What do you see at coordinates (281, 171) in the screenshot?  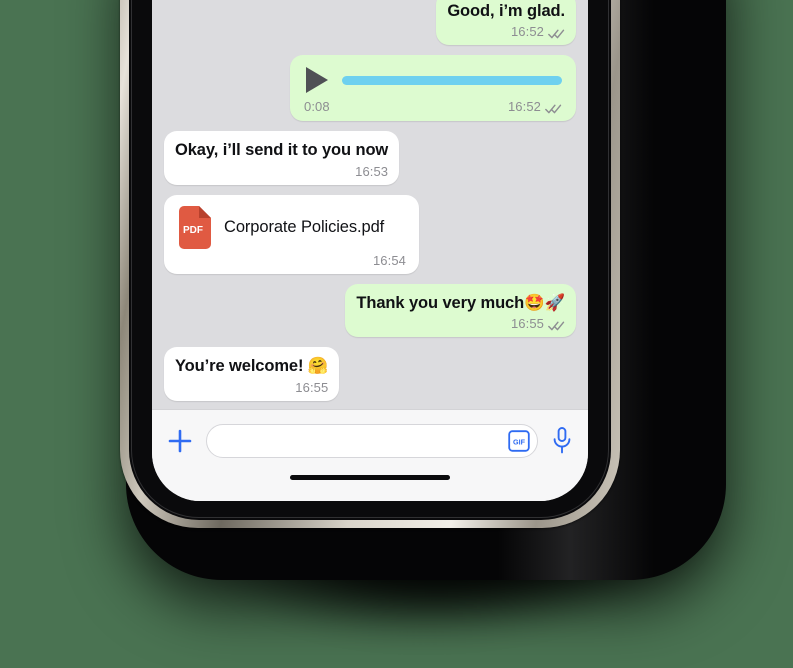 I see `message-meta: 16:53` at bounding box center [281, 171].